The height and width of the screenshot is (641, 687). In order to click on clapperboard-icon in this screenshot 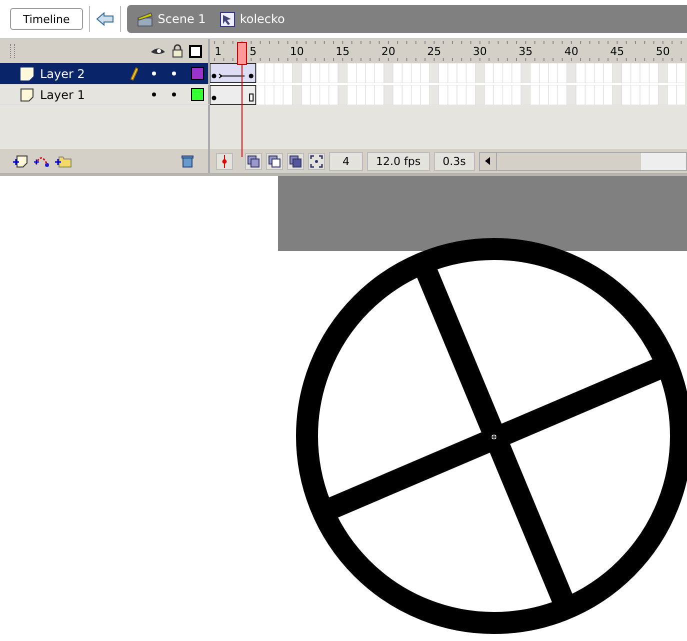, I will do `click(144, 19)`.